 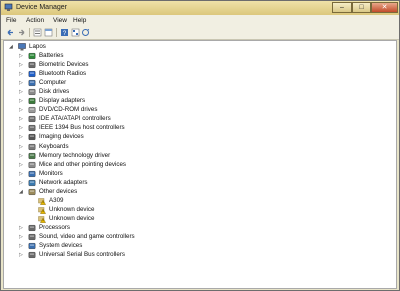 What do you see at coordinates (200, 33) in the screenshot?
I see `toolbar: ?` at bounding box center [200, 33].